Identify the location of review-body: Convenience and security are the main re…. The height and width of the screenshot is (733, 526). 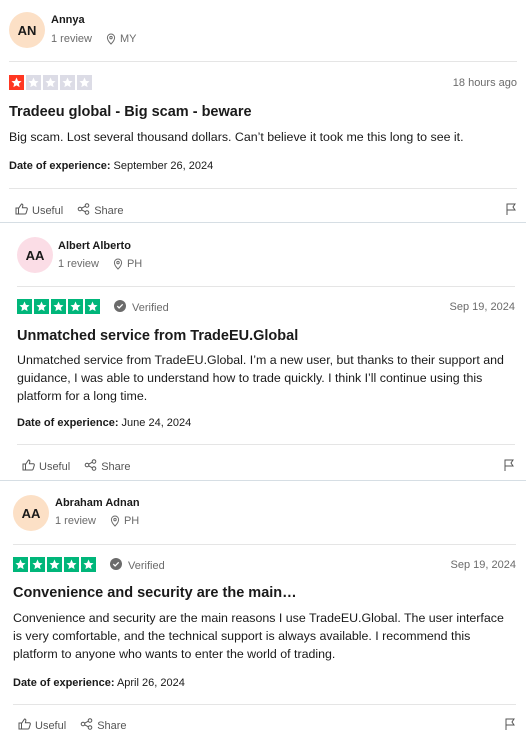
(258, 636).